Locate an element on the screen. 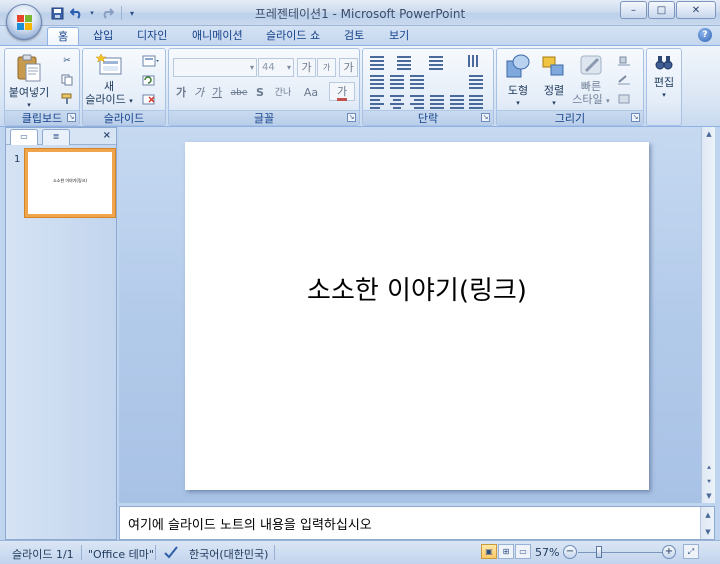 The width and height of the screenshot is (720, 564). arrange-label: 정렬 is located at coordinates (554, 90).